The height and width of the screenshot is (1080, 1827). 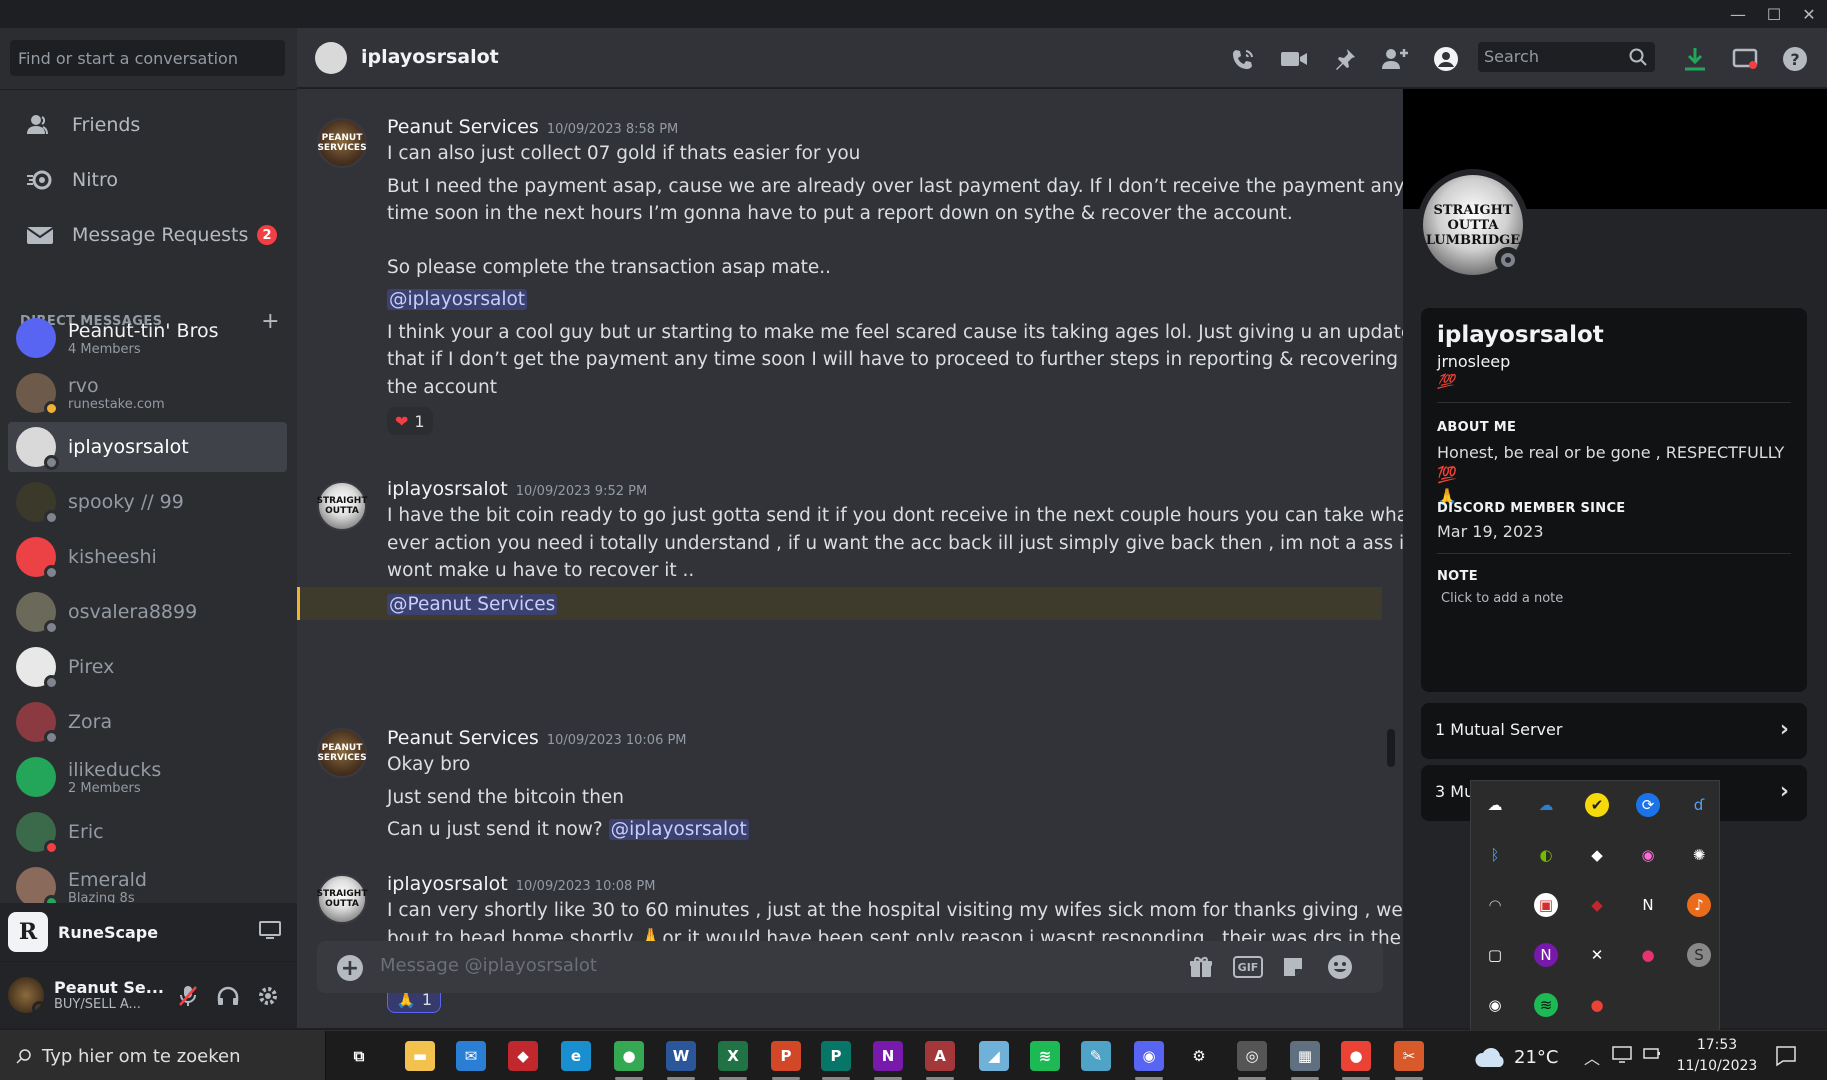 I want to click on discord-tray-icon: ◉, so click(x=1495, y=1005).